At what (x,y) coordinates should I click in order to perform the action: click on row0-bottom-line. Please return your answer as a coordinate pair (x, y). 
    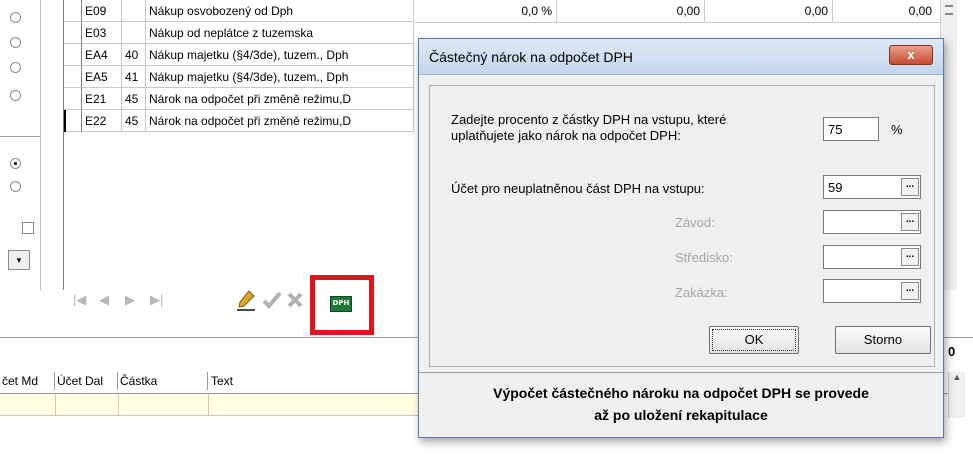
    Looking at the image, I should click on (677, 22).